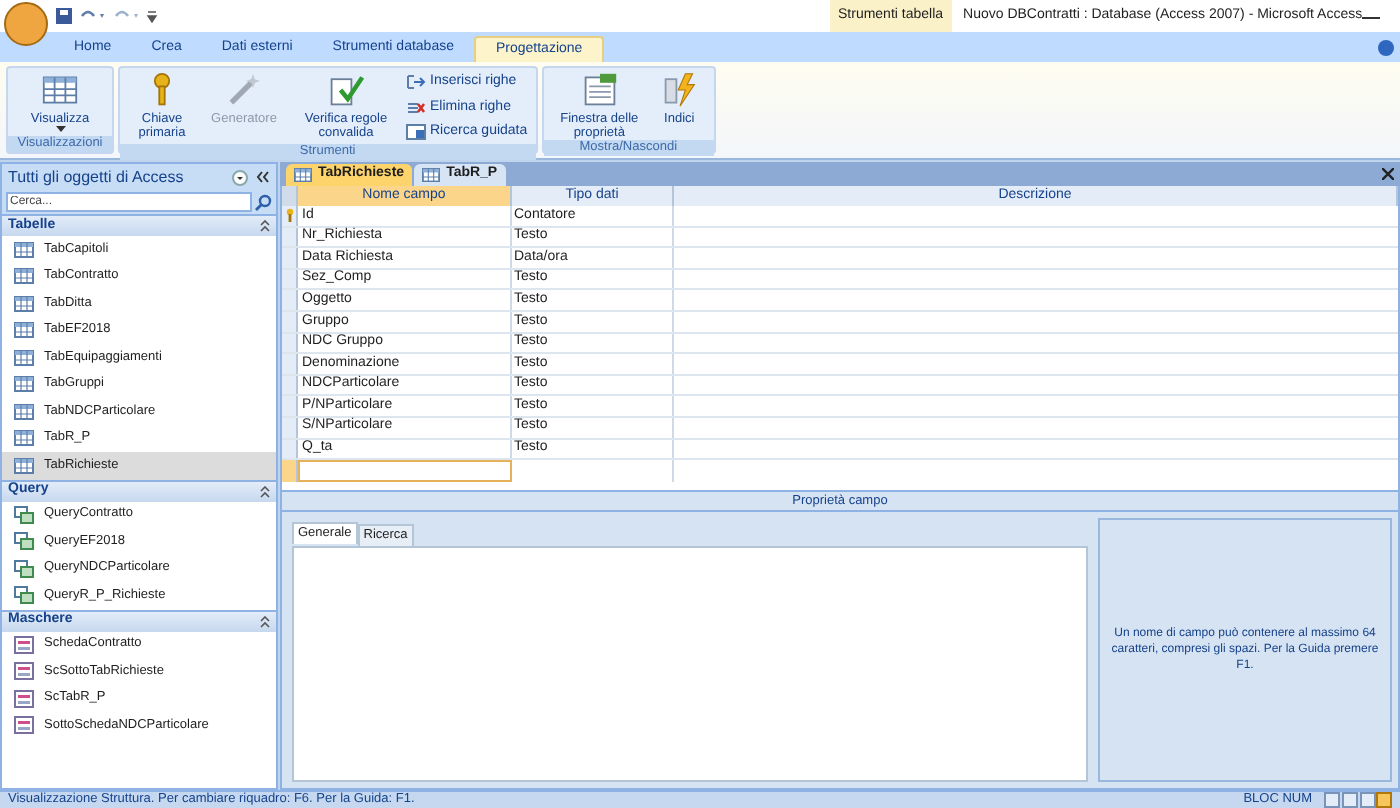  What do you see at coordinates (679, 90) in the screenshot?
I see `lightning-icon` at bounding box center [679, 90].